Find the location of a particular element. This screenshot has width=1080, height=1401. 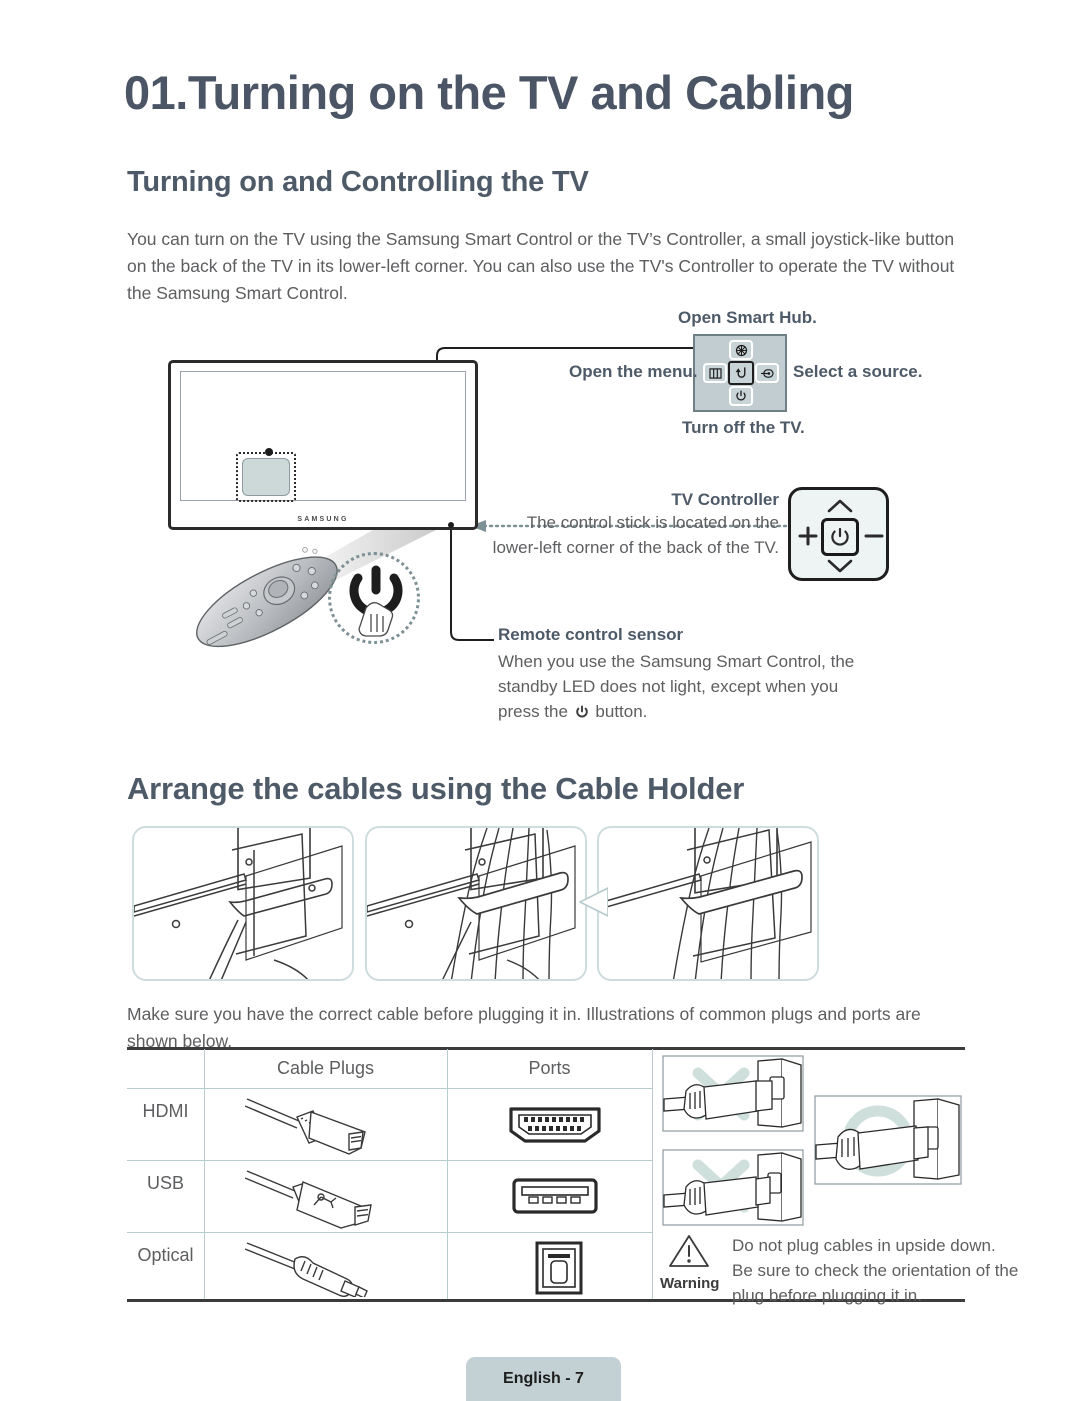

controller-power-button is located at coordinates (840, 537).